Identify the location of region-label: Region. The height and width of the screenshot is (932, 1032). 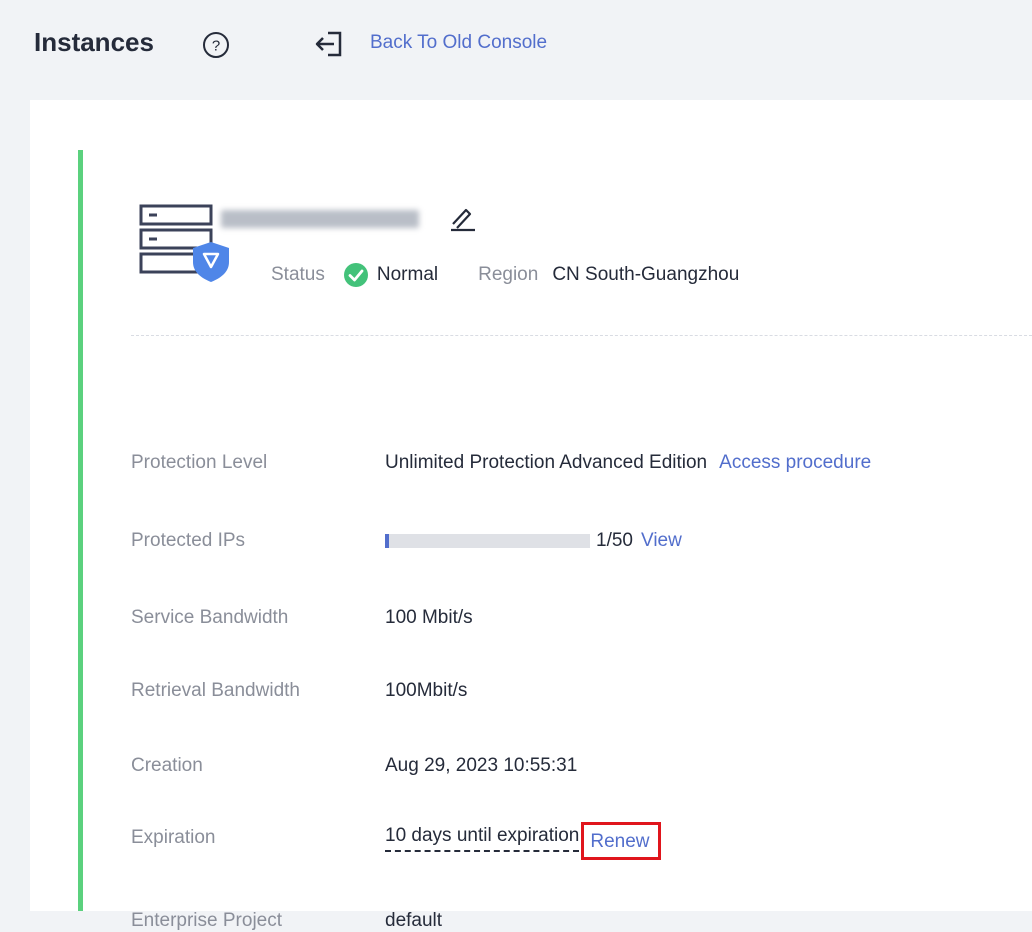
(508, 274).